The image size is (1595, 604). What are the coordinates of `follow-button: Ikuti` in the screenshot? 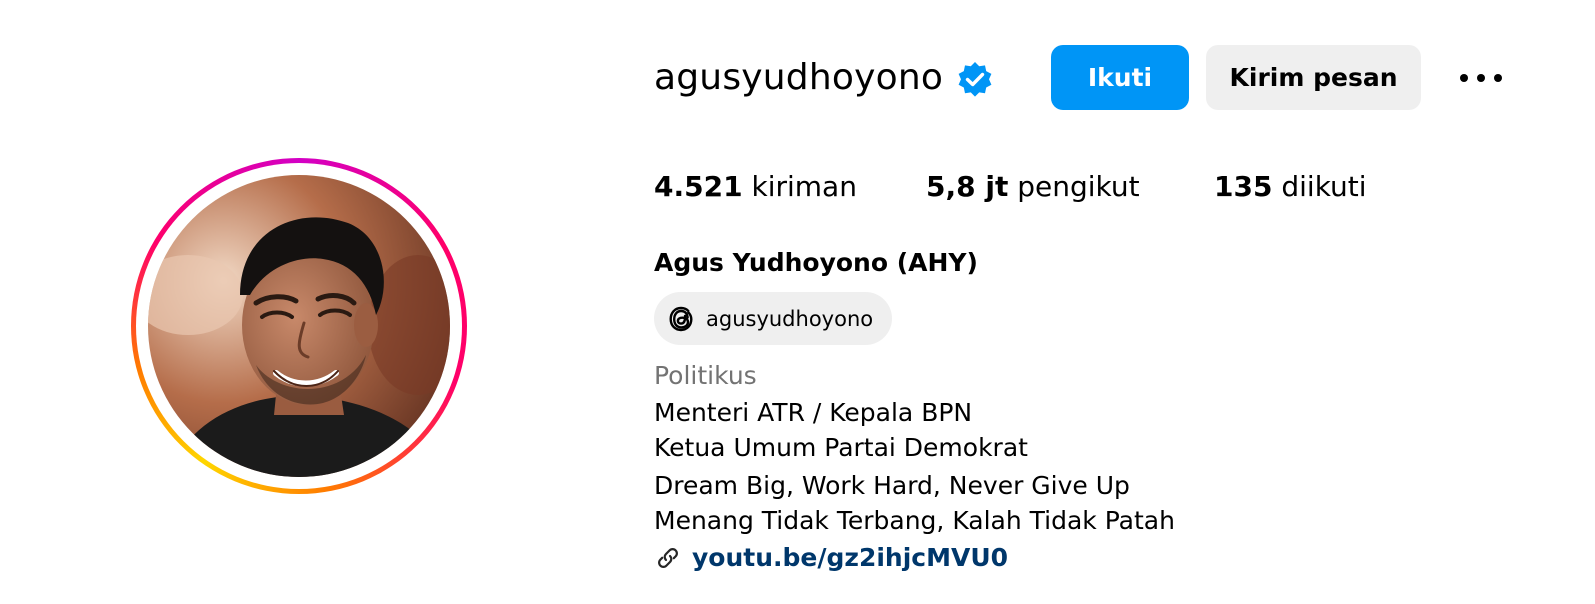 It's located at (1120, 77).